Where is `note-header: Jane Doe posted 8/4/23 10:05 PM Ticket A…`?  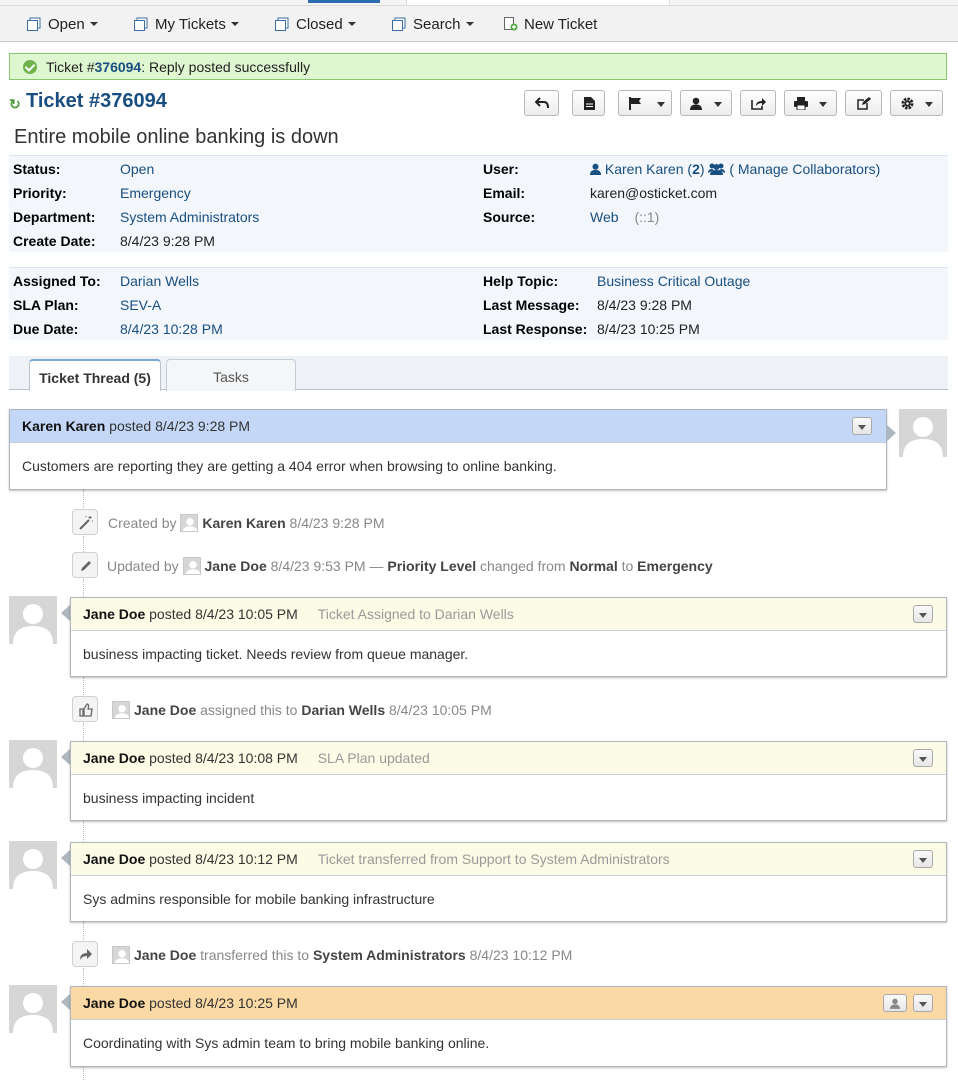 note-header: Jane Doe posted 8/4/23 10:05 PM Ticket A… is located at coordinates (508, 614).